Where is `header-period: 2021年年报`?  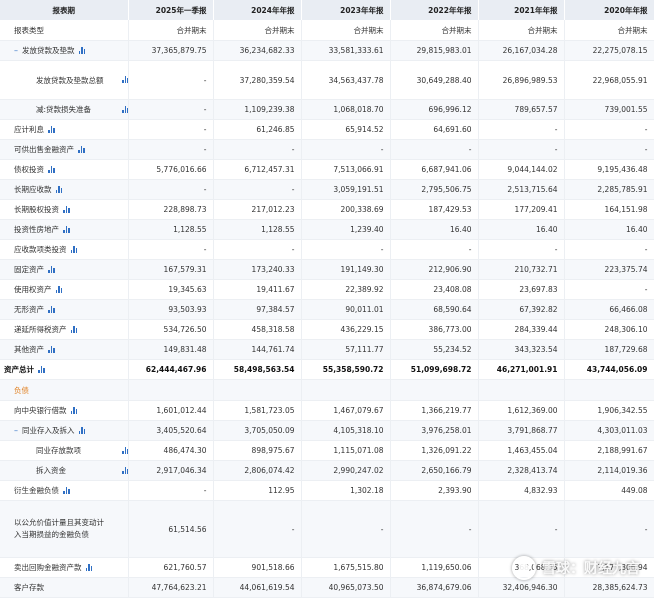
header-period: 2021年年报 is located at coordinates (521, 10).